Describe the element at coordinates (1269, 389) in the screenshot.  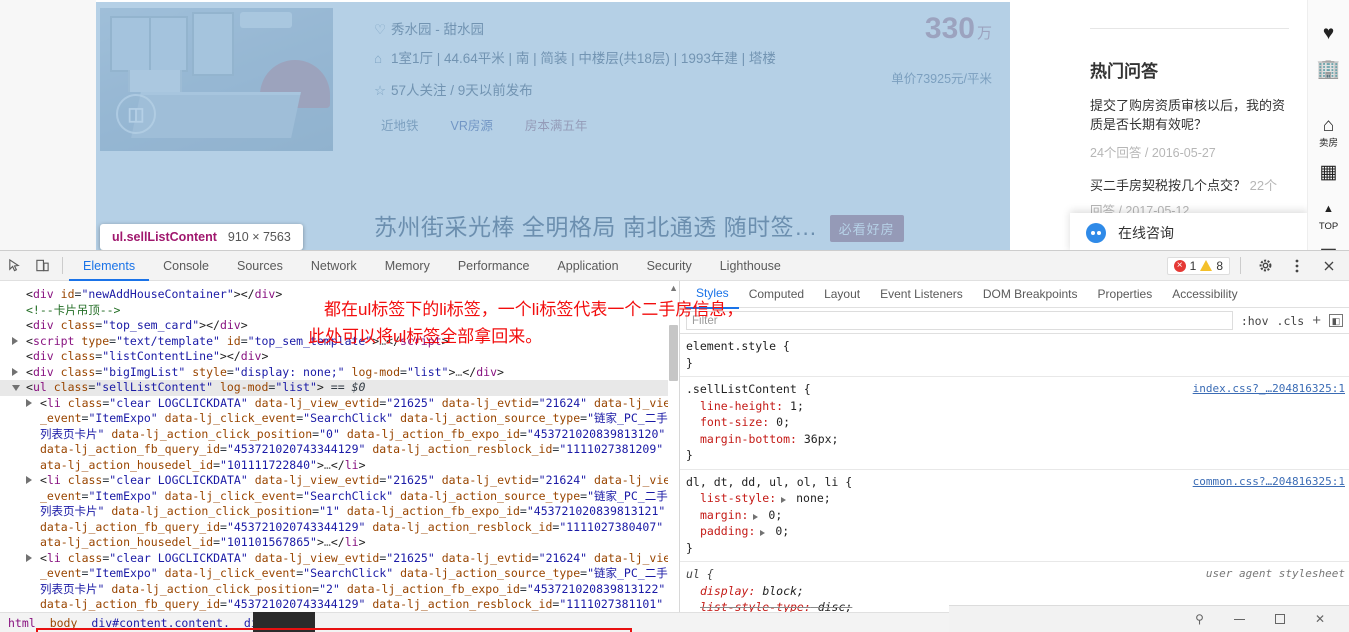
I see `style-rule-source: index.css?_…204816325:1` at that location.